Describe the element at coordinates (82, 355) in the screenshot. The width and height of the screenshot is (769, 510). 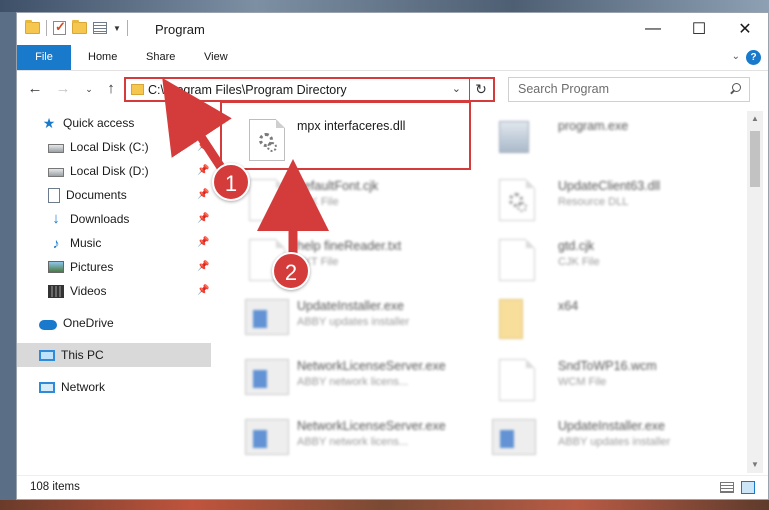
I see `sidebar-item-label: This PC` at that location.